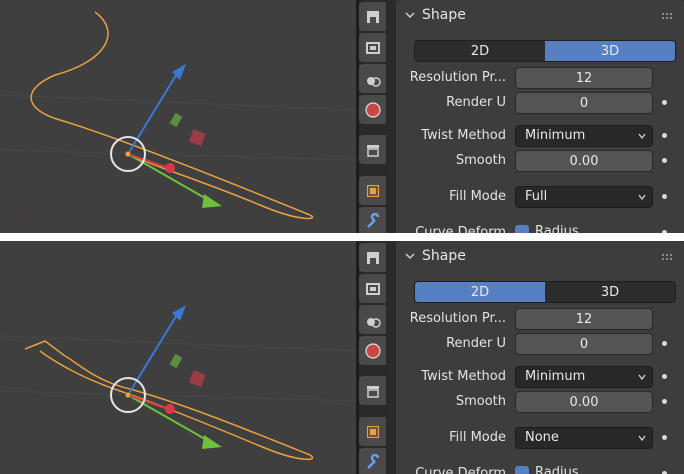 This screenshot has width=684, height=474. Describe the element at coordinates (584, 197) in the screenshot. I see `fill-mode-dropdown: Full` at that location.